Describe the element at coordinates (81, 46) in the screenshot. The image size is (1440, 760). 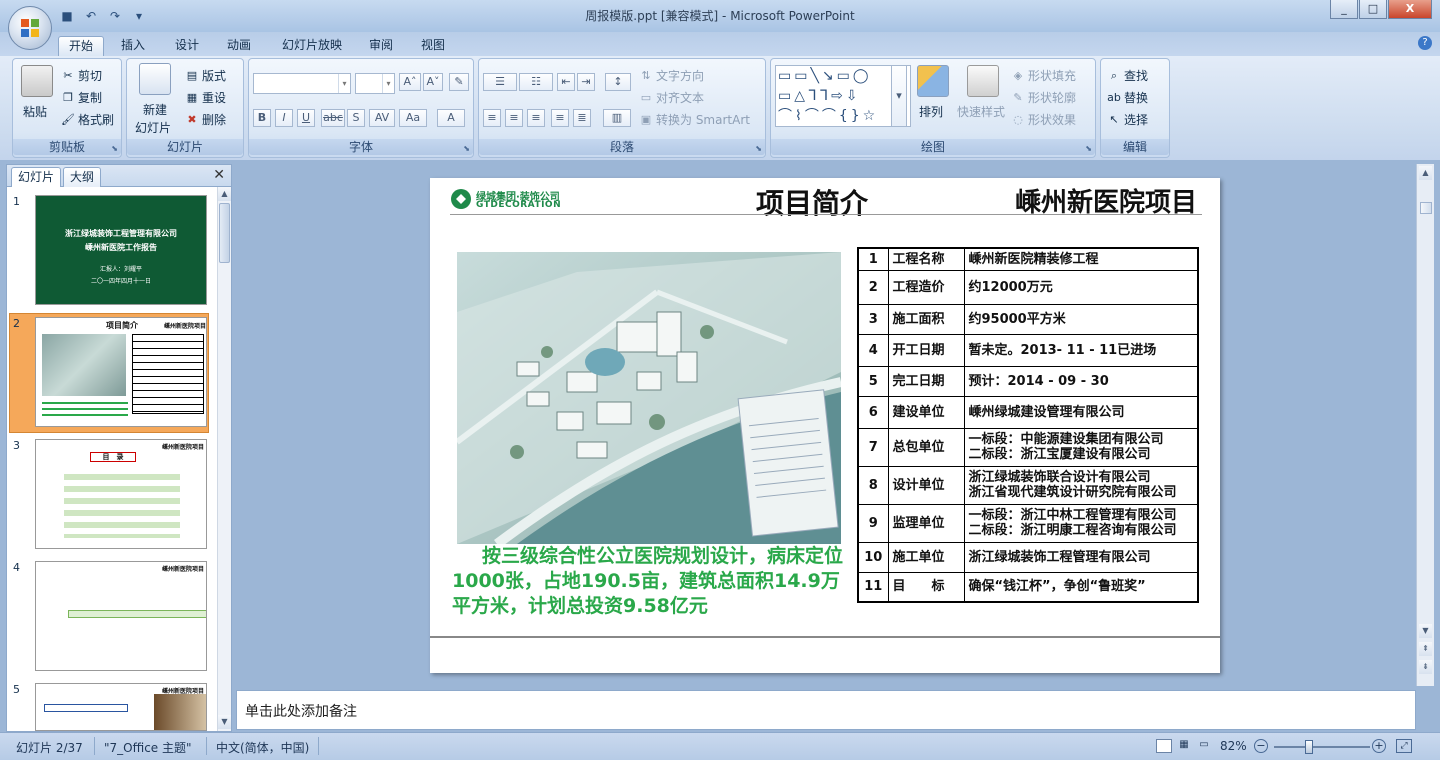
I see `tab-home: 开始` at that location.